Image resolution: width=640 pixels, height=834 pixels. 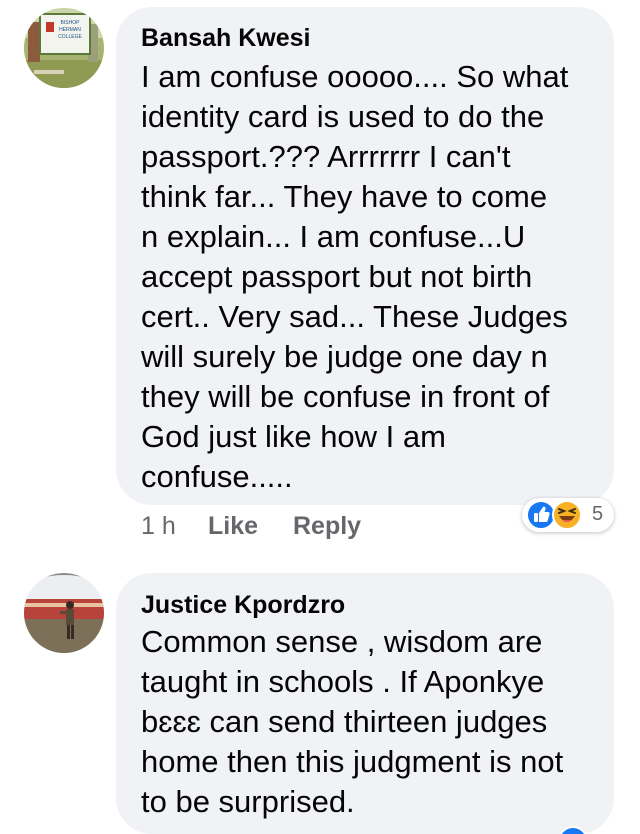 I want to click on reaction-count: 5, so click(x=598, y=514).